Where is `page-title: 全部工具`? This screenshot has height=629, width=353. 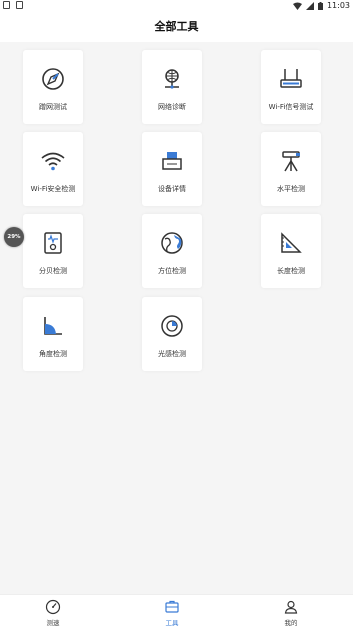
page-title: 全部工具 is located at coordinates (176, 26).